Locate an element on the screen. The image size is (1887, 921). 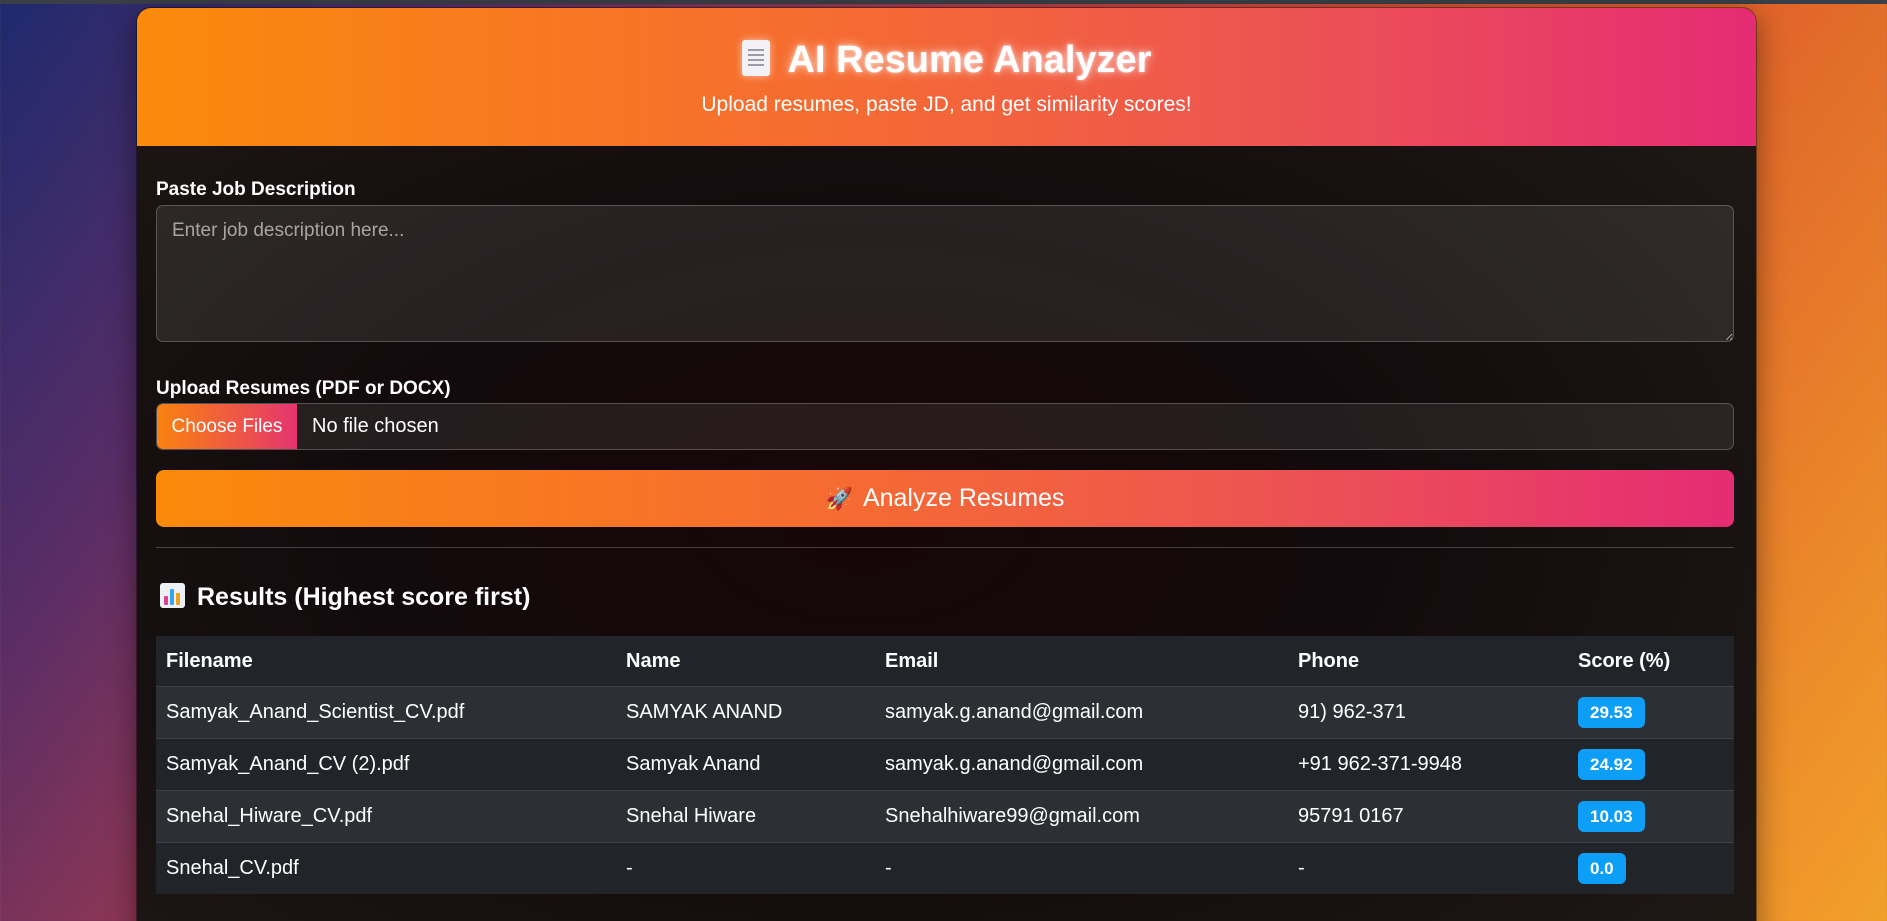
cell-score: 24.92 is located at coordinates (1651, 764).